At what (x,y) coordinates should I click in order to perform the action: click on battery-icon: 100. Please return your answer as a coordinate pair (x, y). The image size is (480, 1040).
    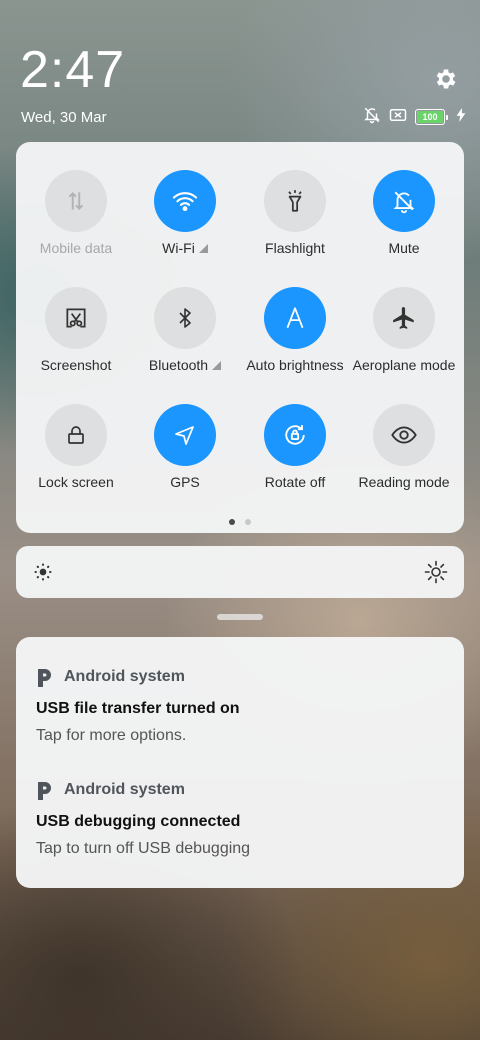
    Looking at the image, I should click on (431, 117).